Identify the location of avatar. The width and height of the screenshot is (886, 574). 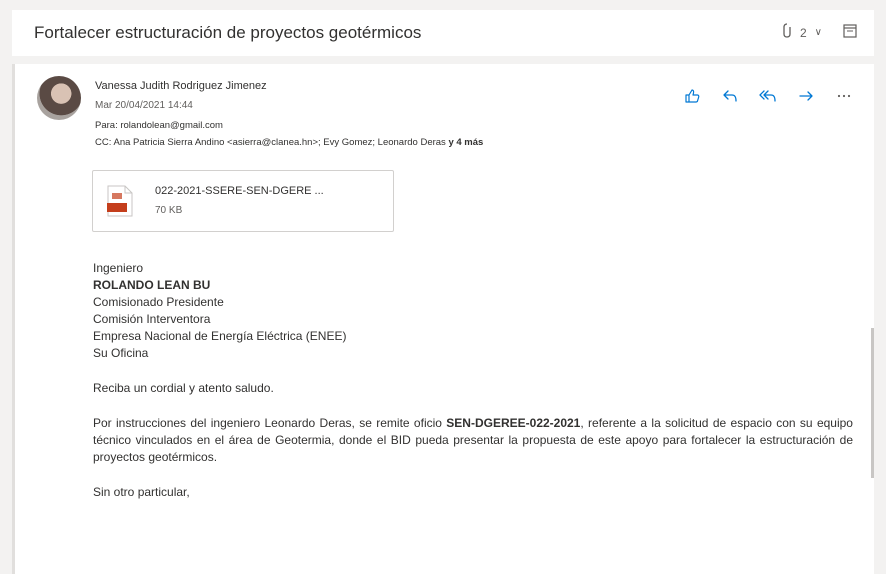
(59, 98).